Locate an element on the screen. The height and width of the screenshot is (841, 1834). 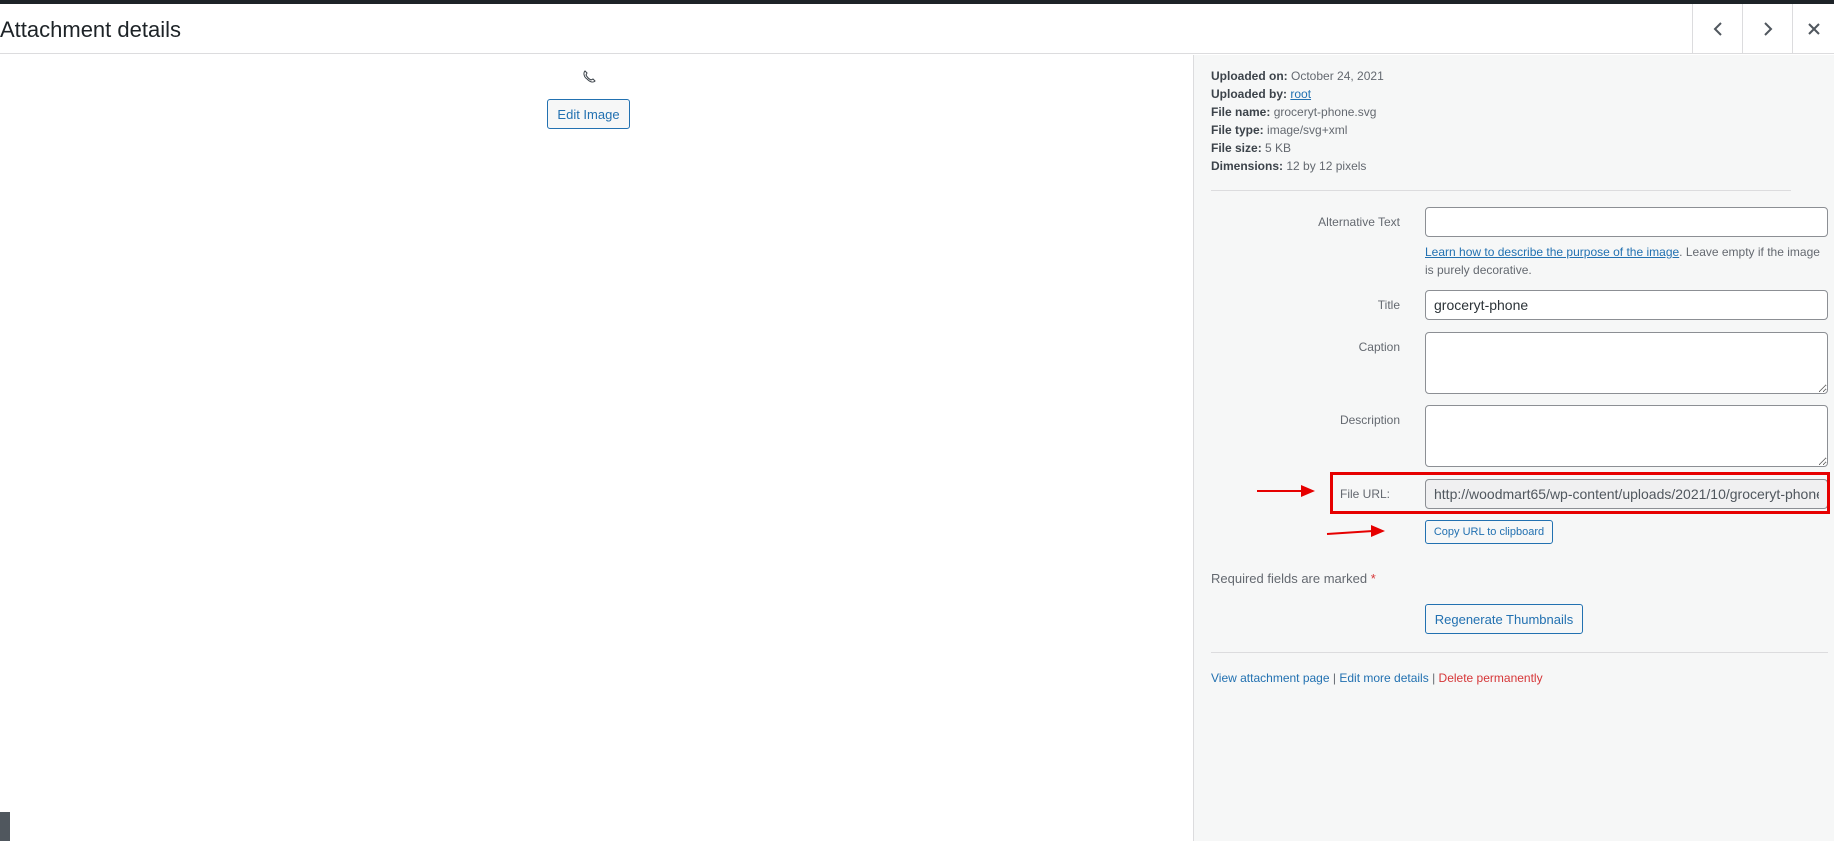
file-size-row: File size: 5 KB is located at coordinates (1251, 148).